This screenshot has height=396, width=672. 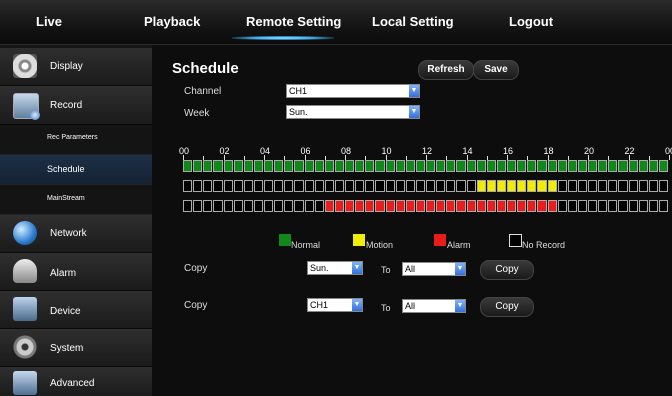 I want to click on refresh-button: Refresh, so click(x=446, y=70).